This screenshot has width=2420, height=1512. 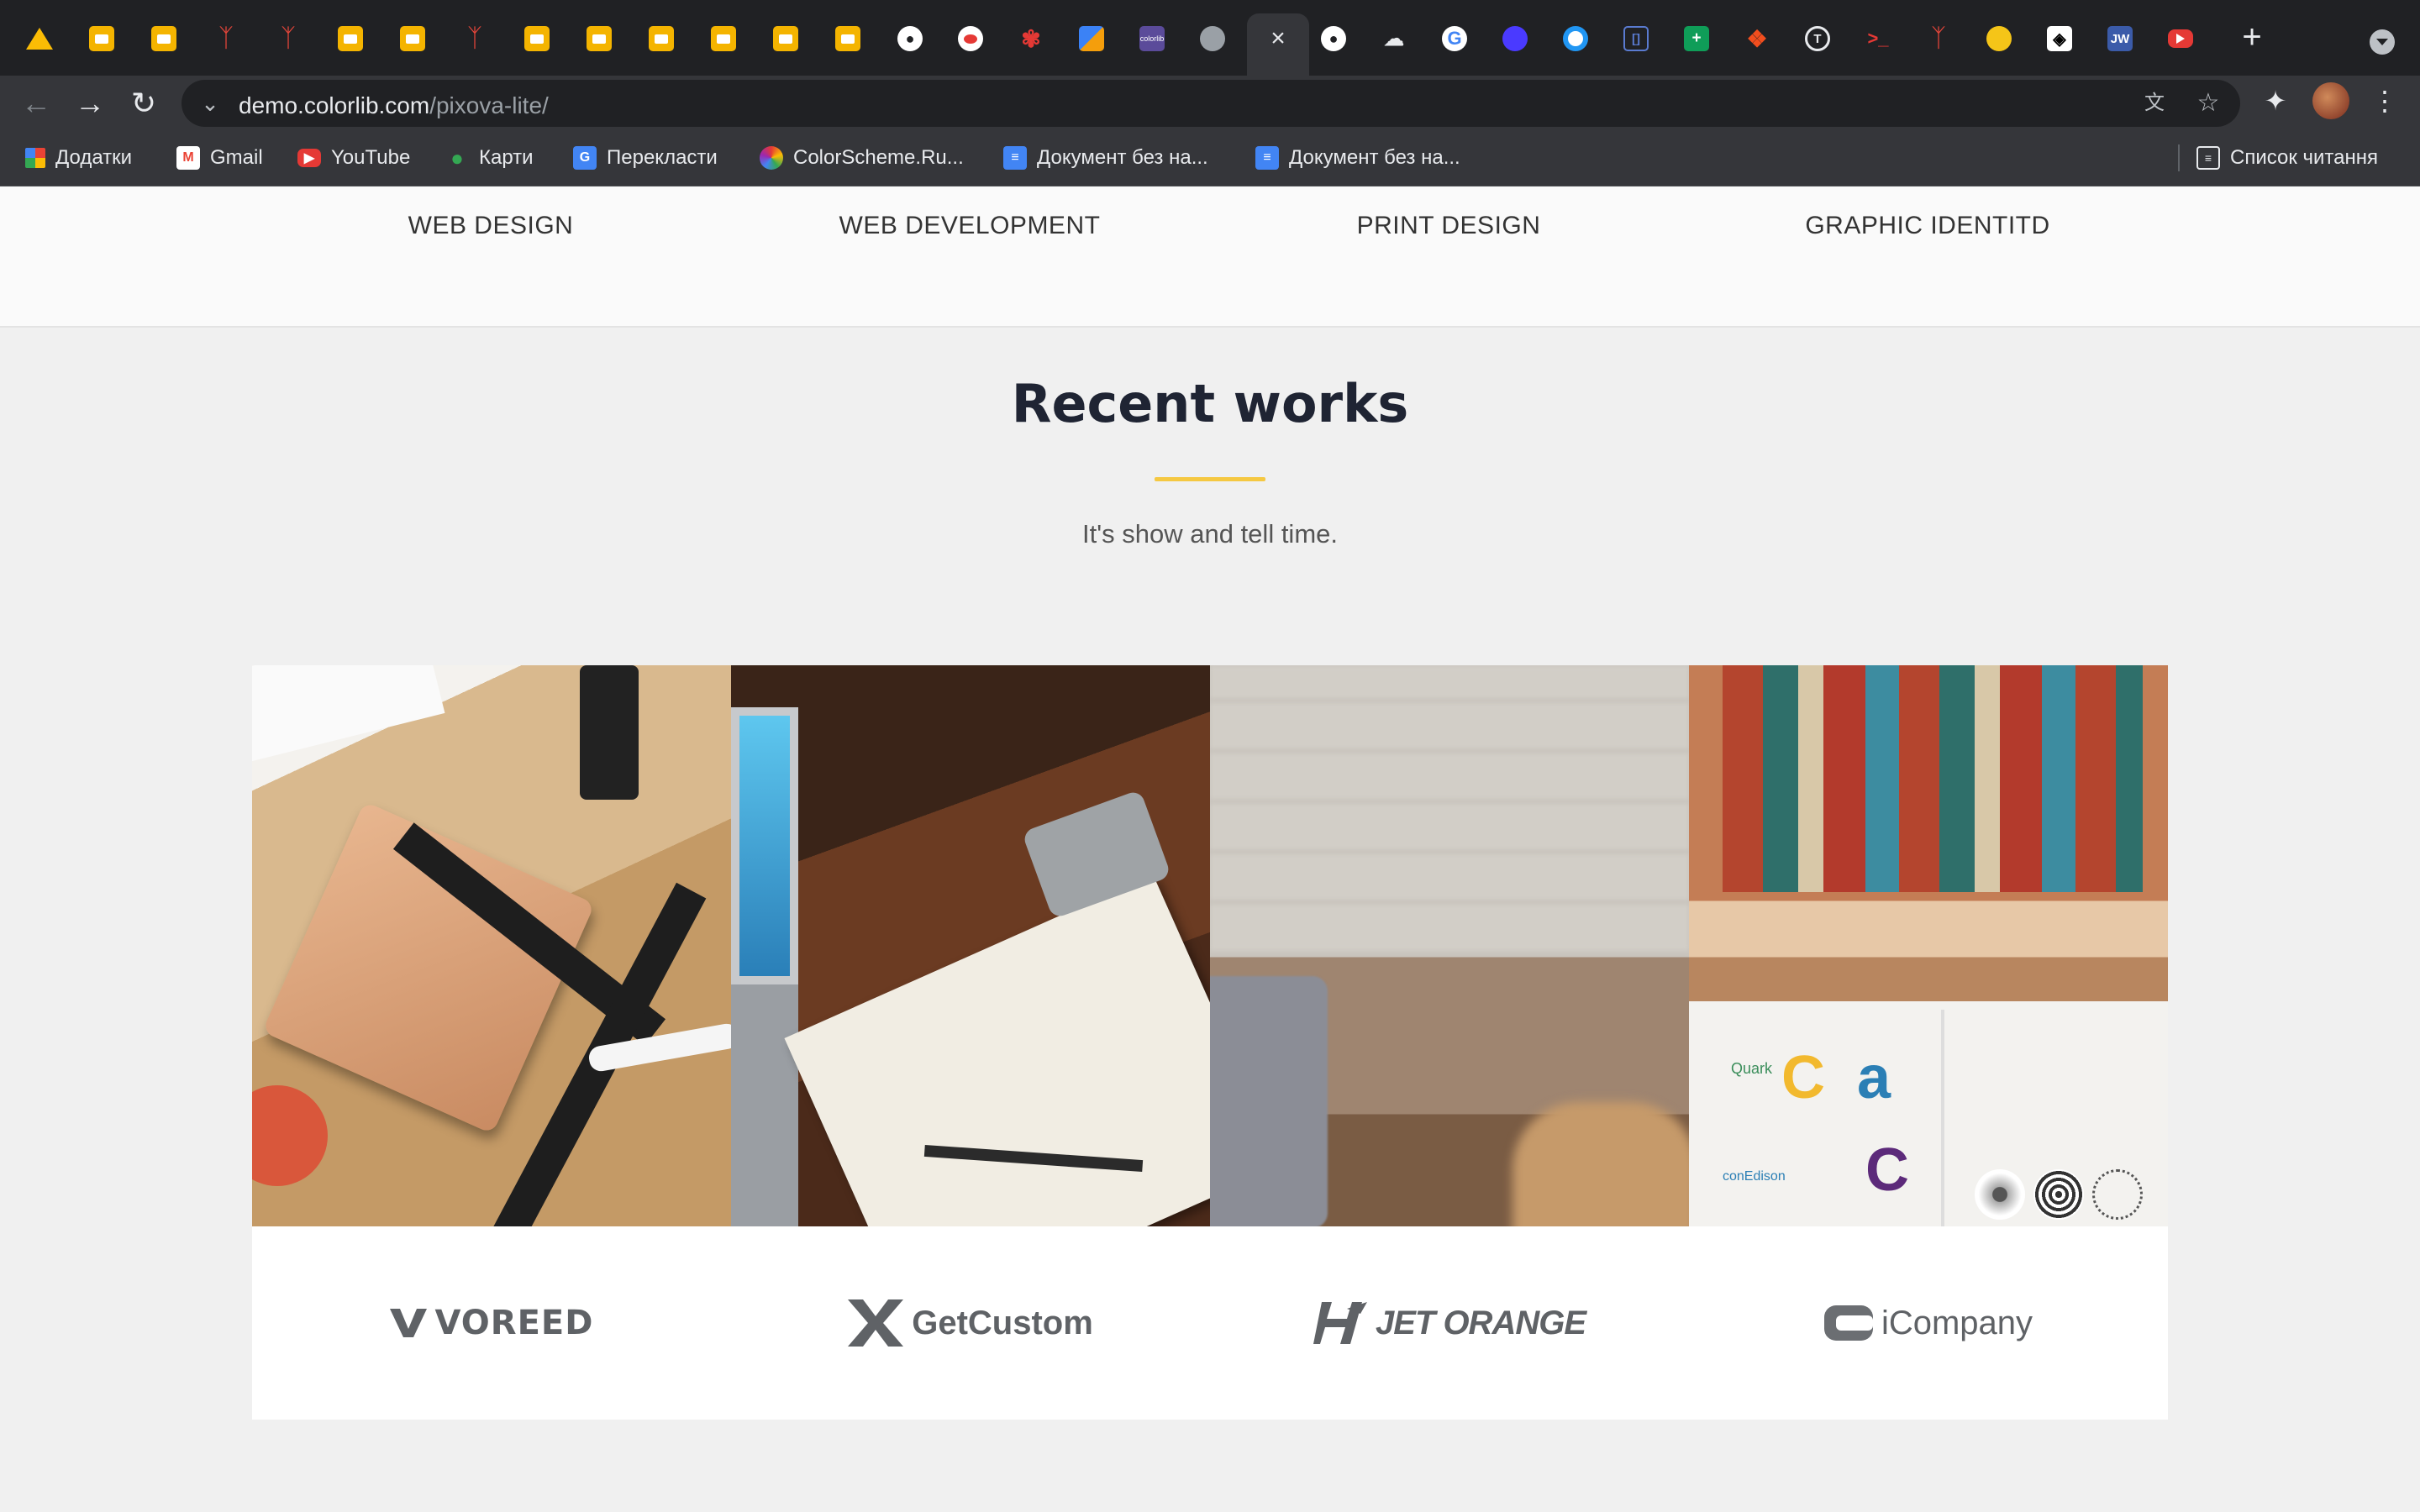 What do you see at coordinates (353, 158) in the screenshot?
I see `bookmark-youtube: ▶ YouTube` at bounding box center [353, 158].